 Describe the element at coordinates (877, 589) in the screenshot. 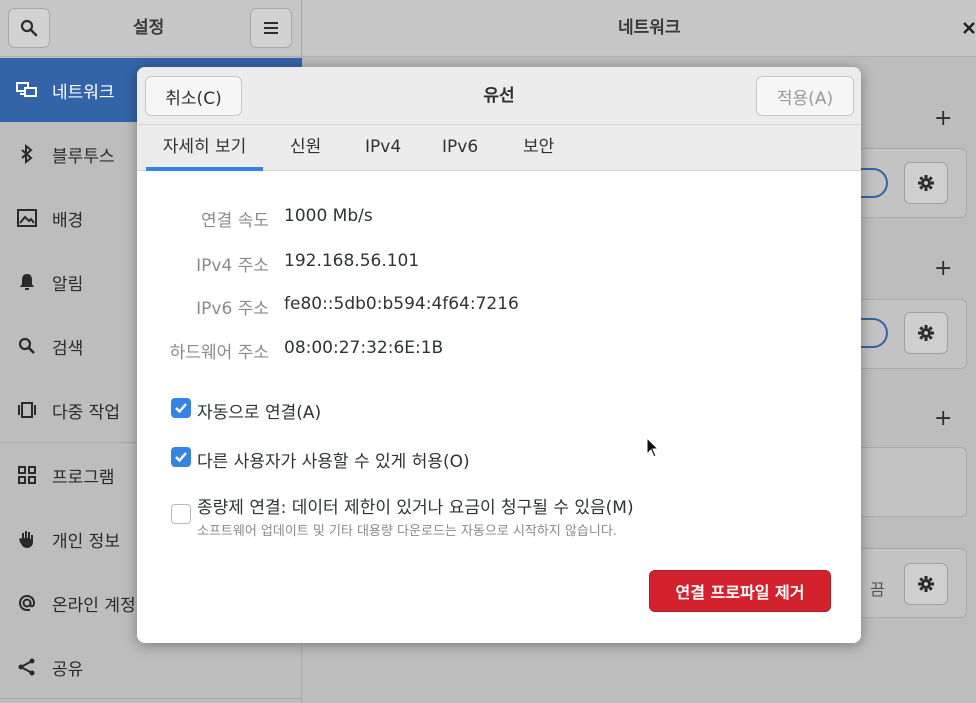

I see `proxy-status: 끔` at that location.